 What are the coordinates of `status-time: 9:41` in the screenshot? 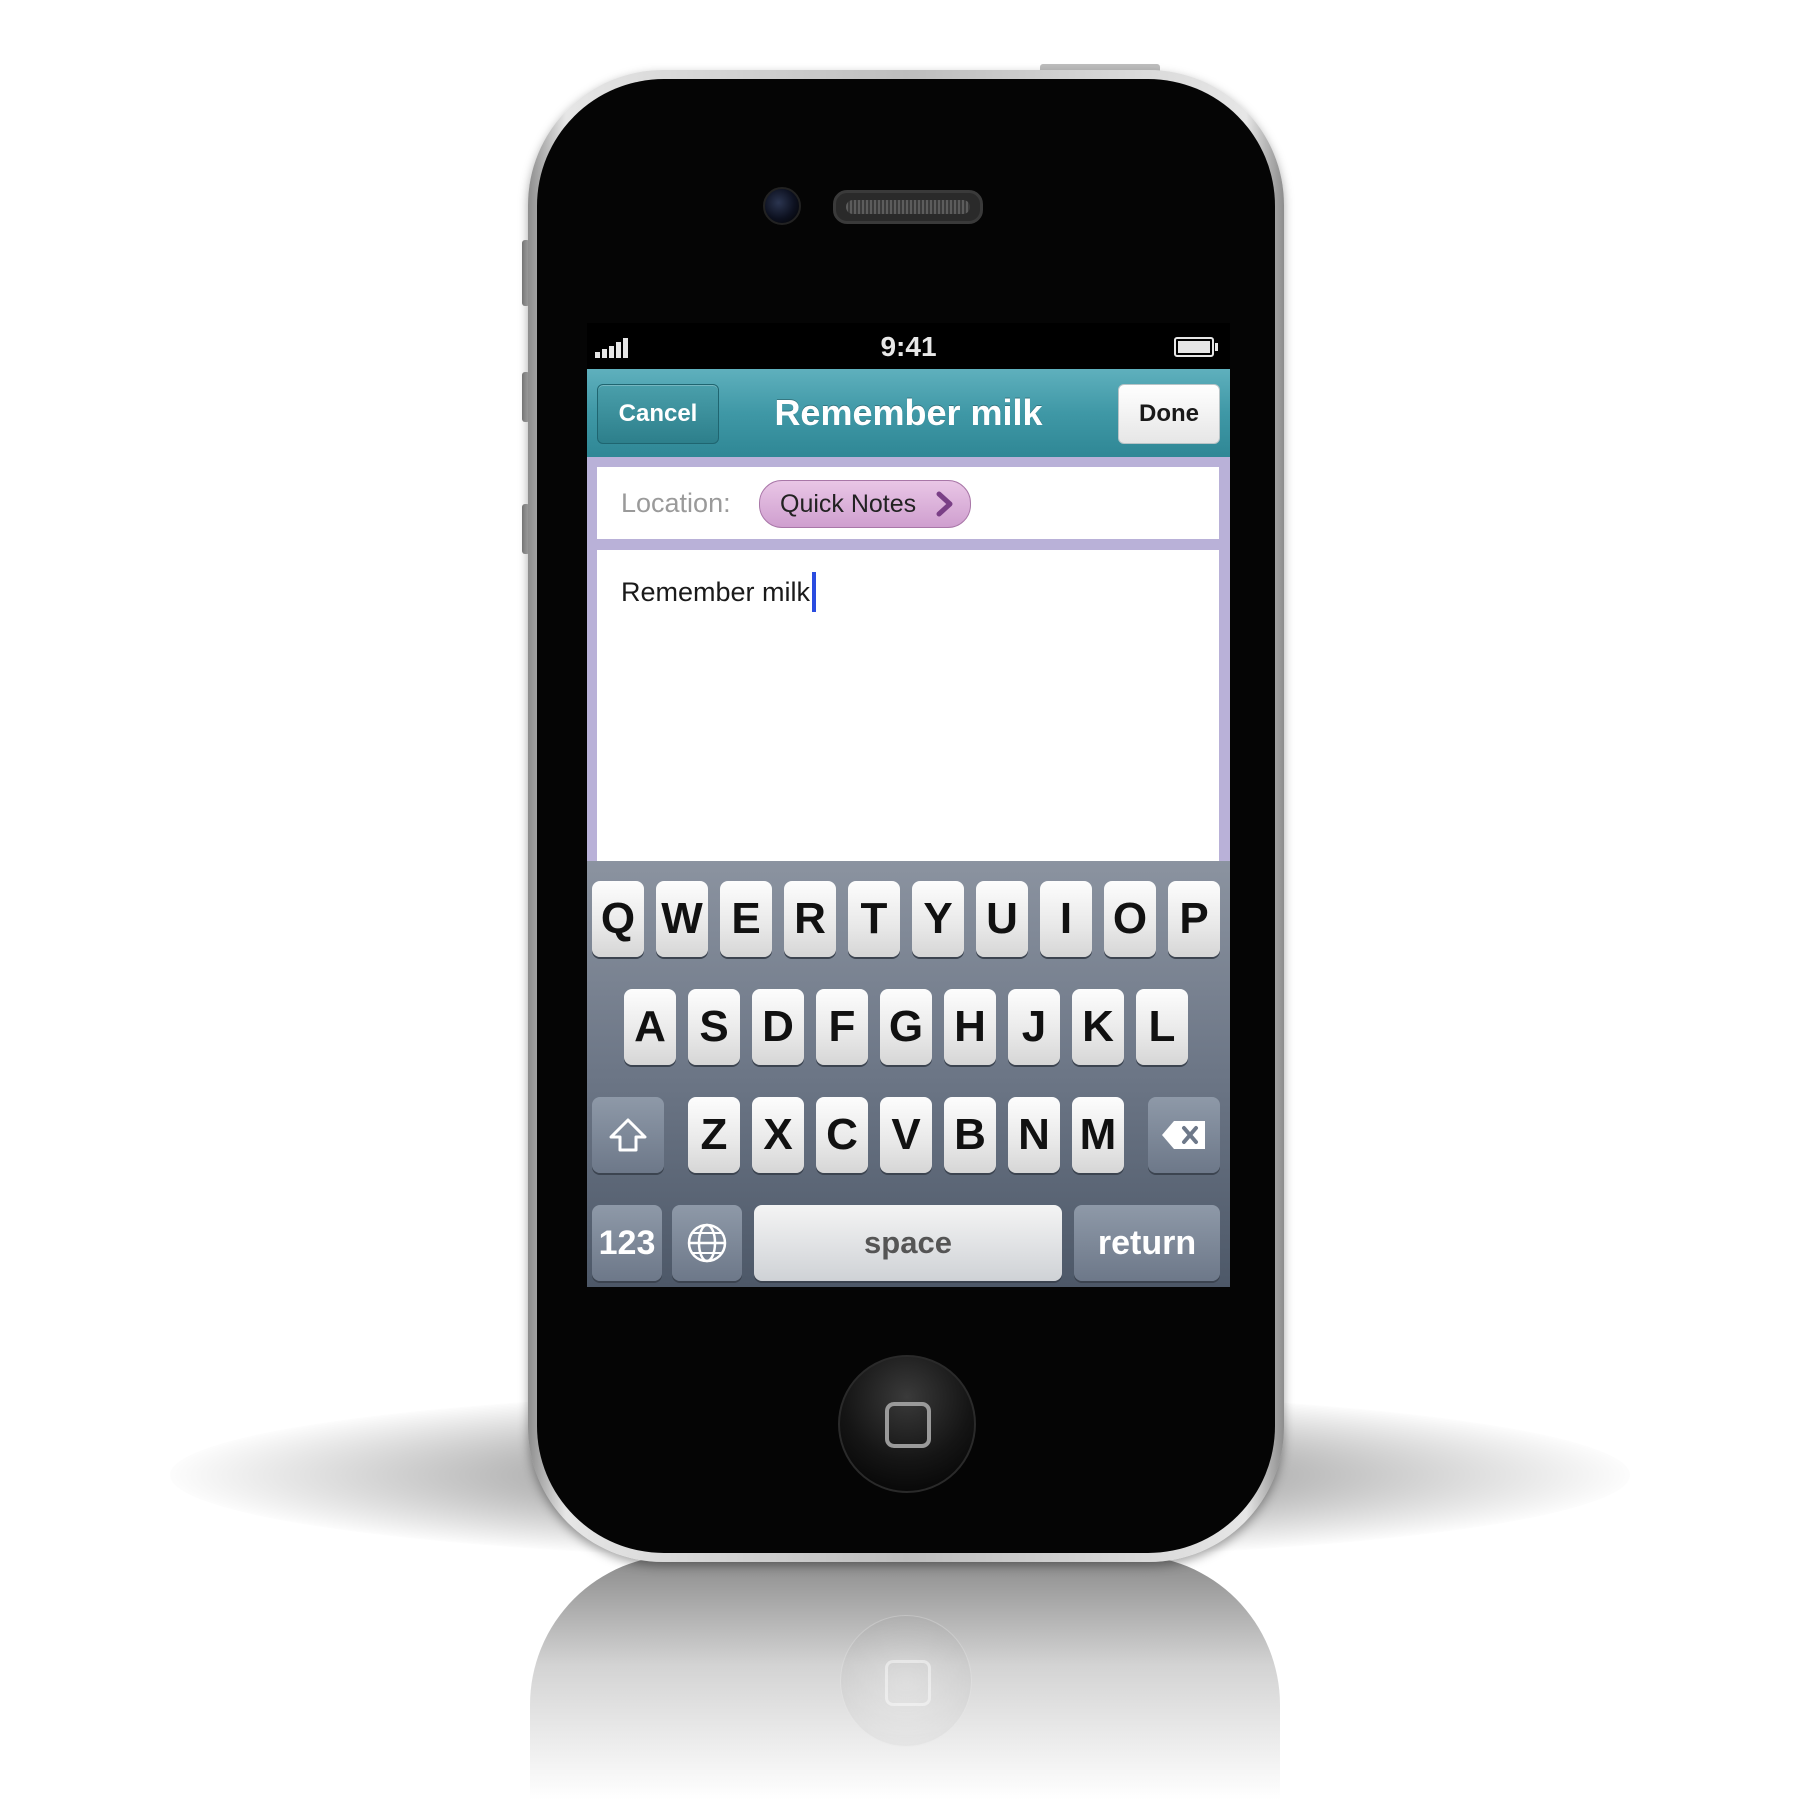 It's located at (908, 346).